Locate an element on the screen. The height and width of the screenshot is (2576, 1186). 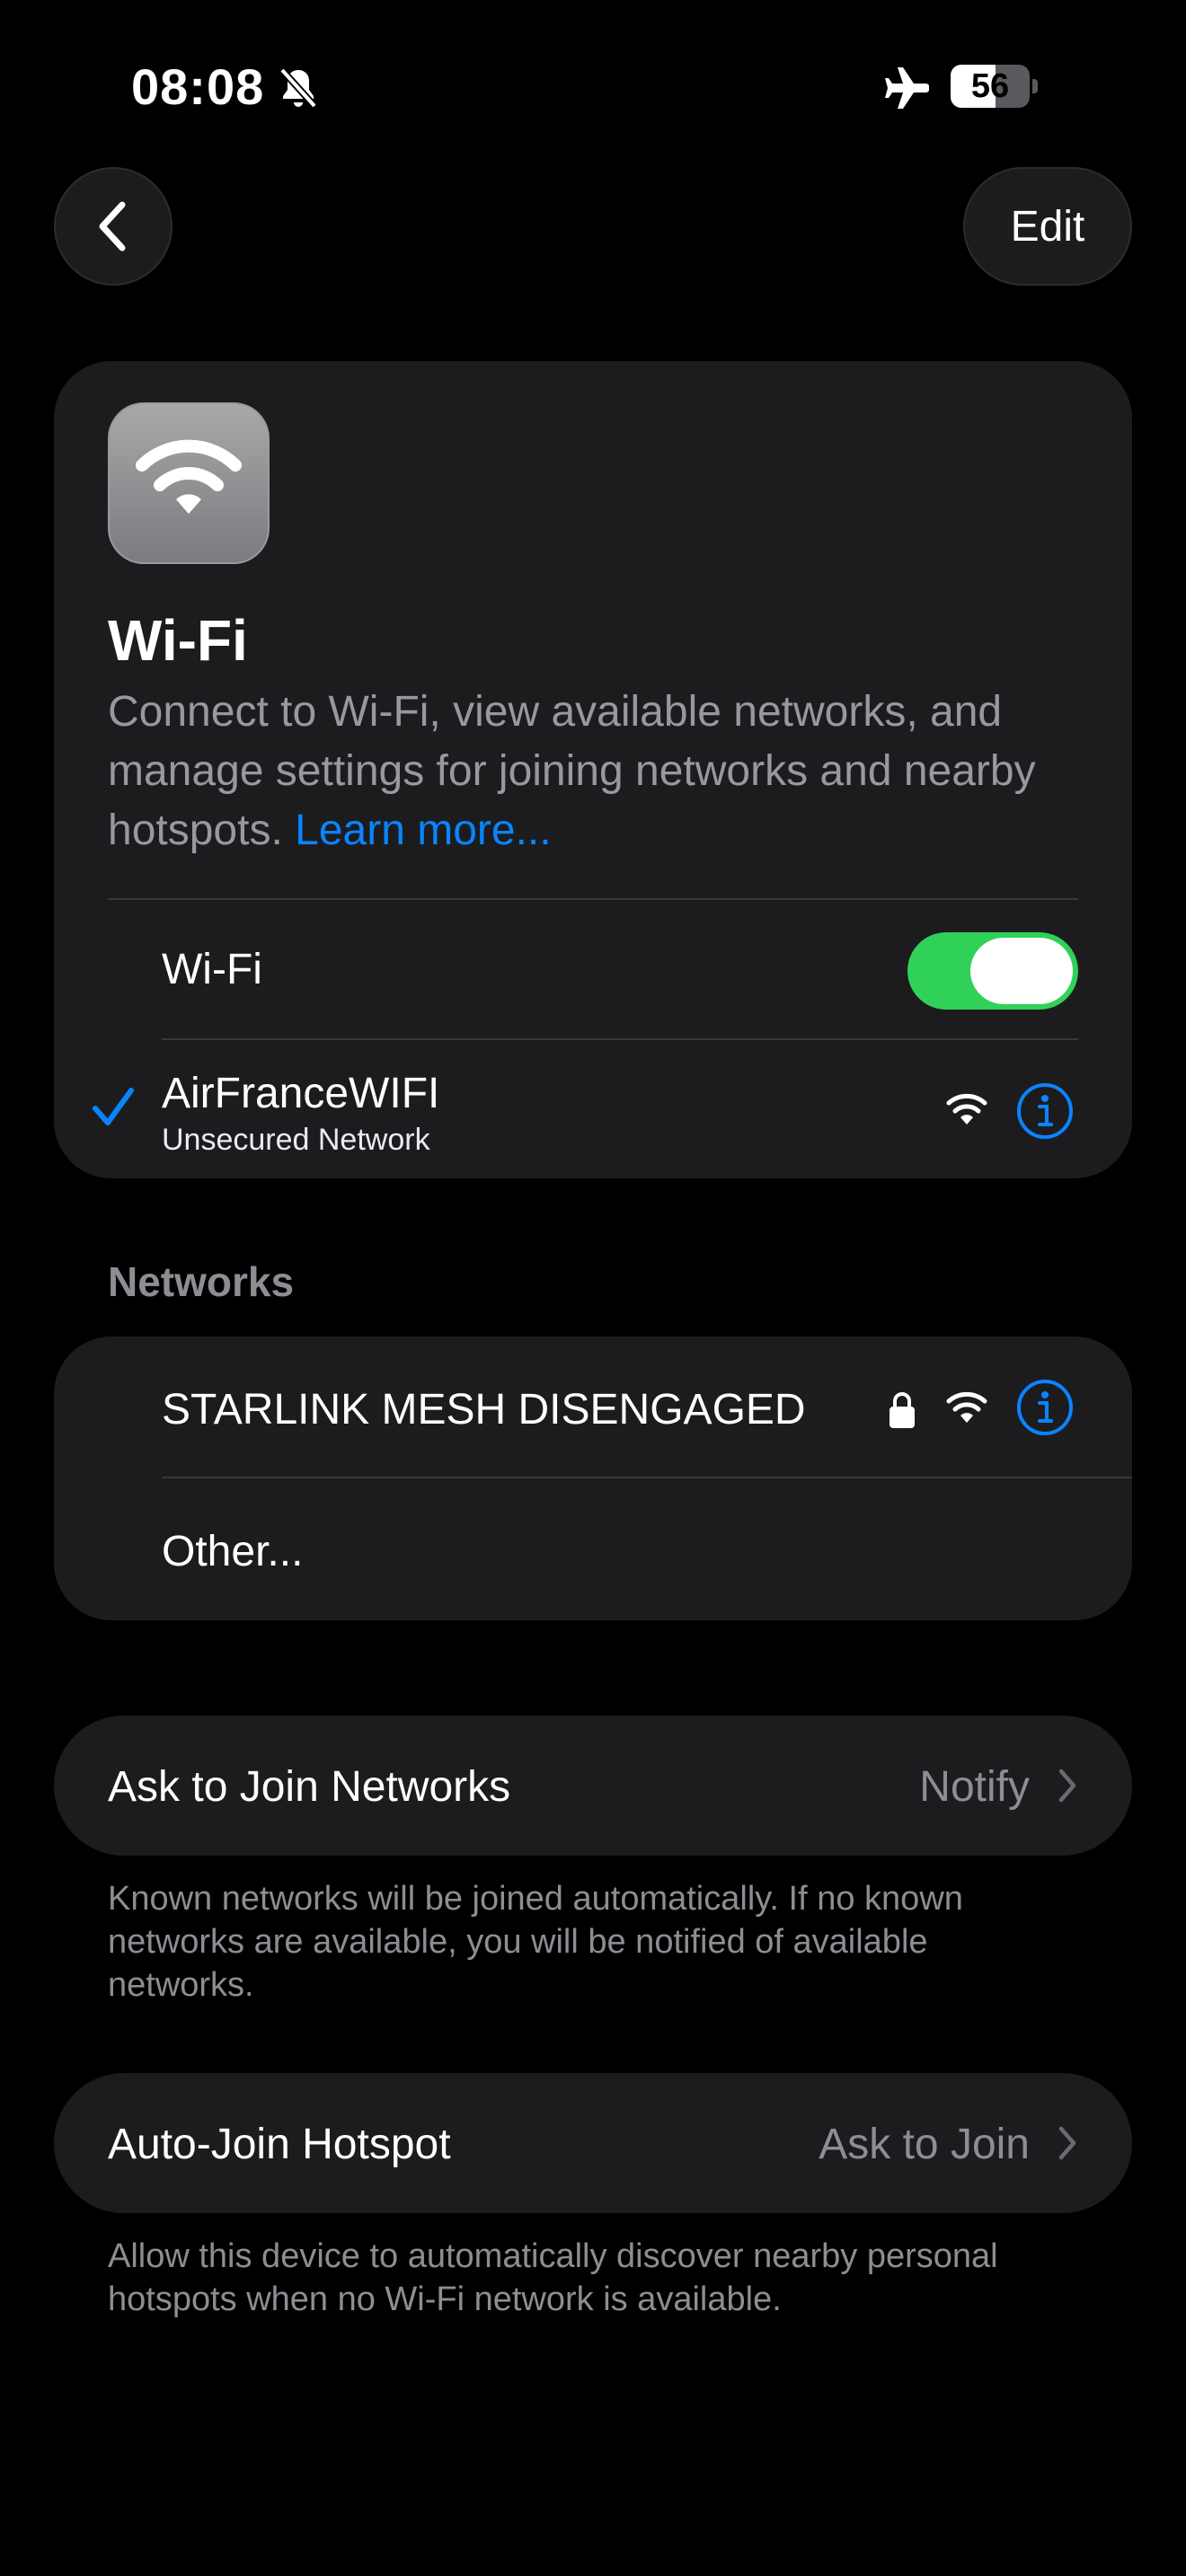
chevron-left-icon is located at coordinates (112, 226).